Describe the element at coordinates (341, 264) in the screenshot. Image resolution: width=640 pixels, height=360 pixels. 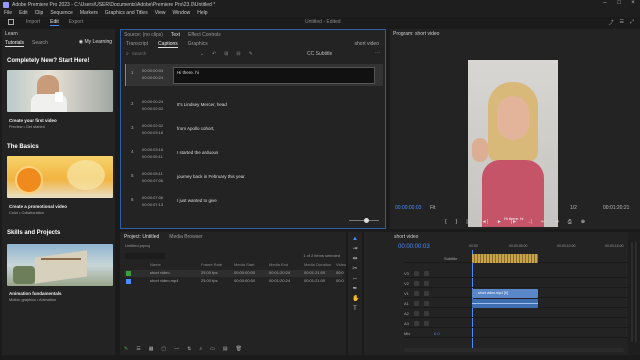
I see `col-video: Video` at that location.